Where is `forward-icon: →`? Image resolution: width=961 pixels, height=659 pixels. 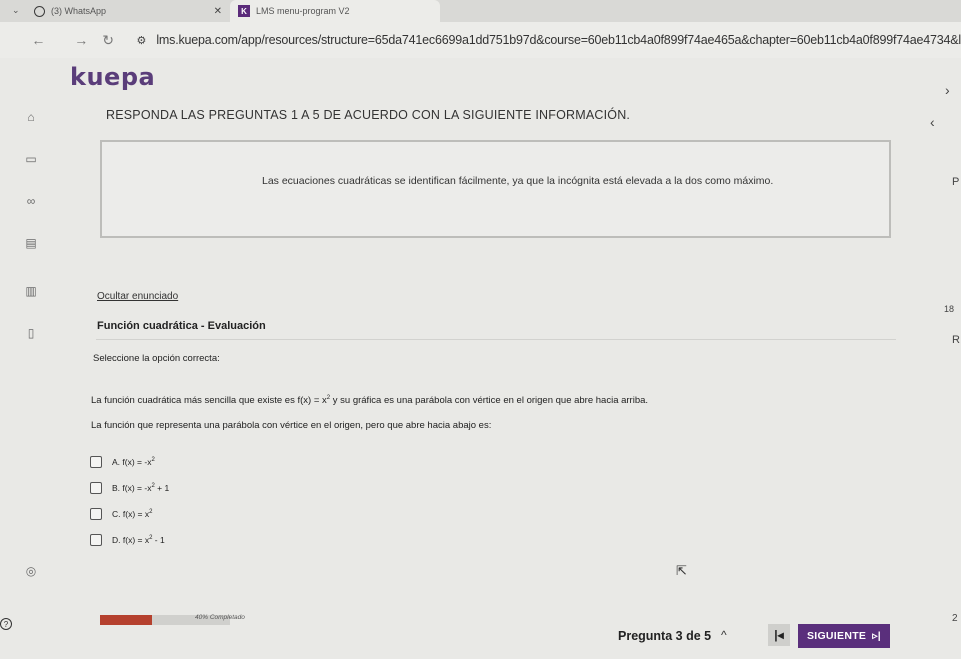 forward-icon: → is located at coordinates (81, 40).